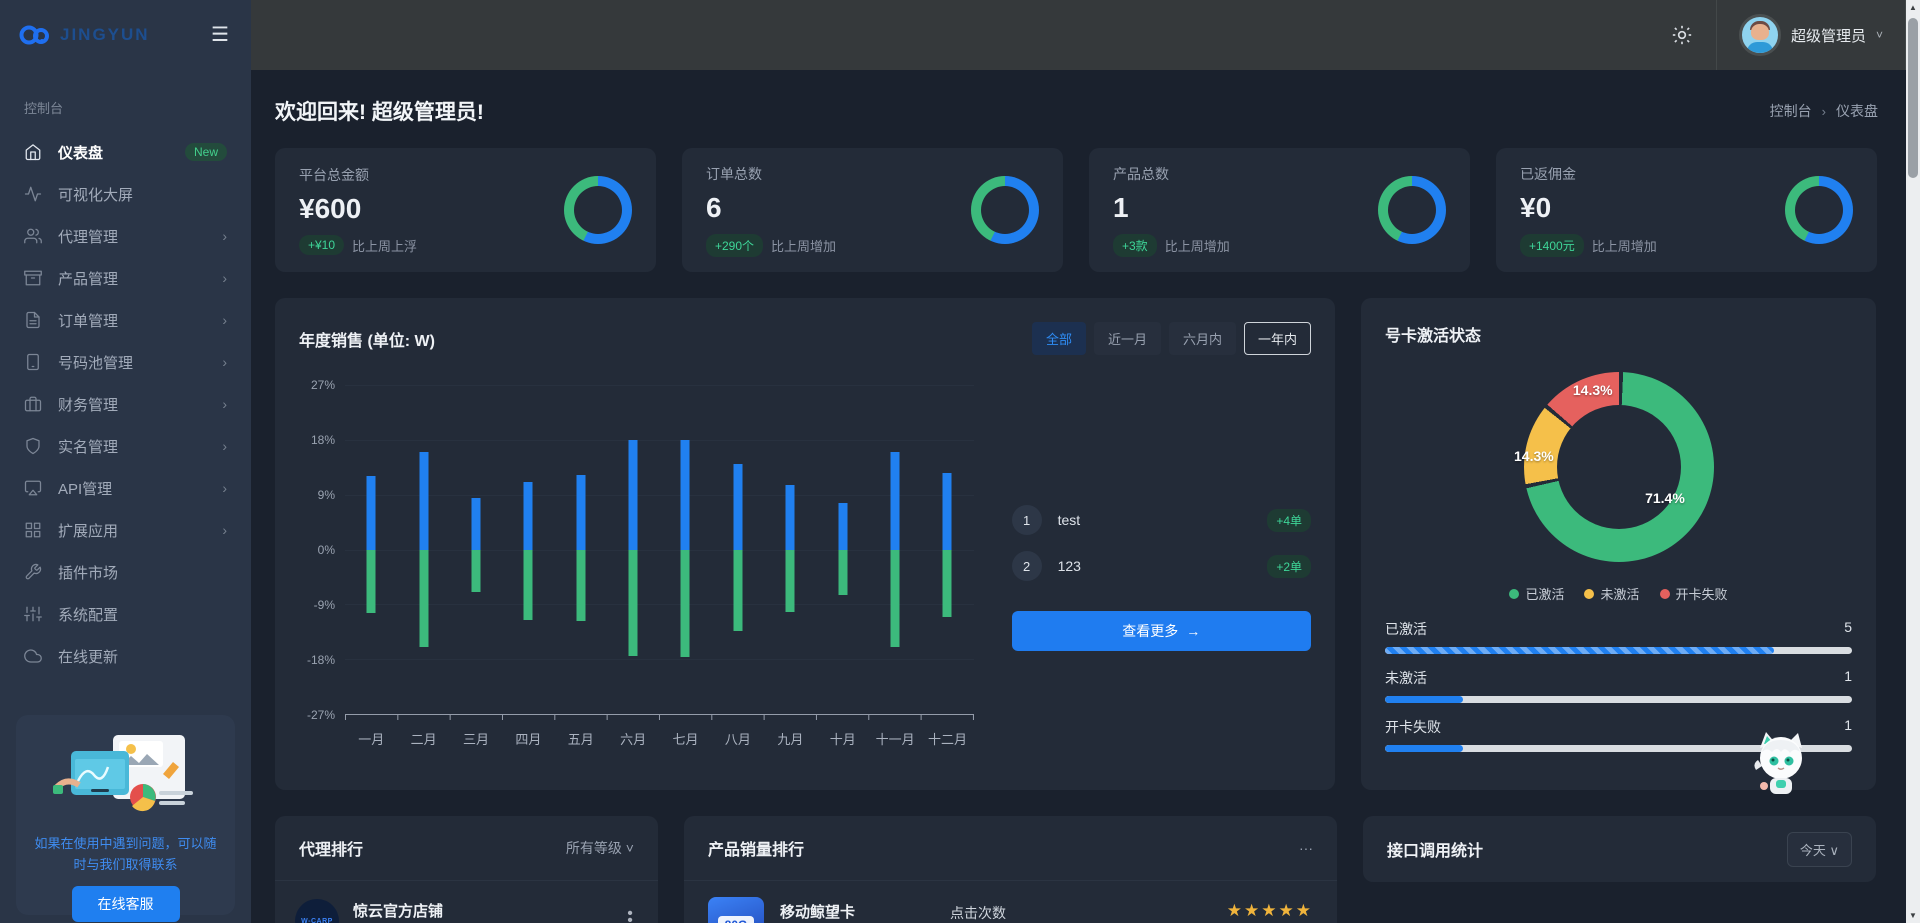 The height and width of the screenshot is (923, 1920). What do you see at coordinates (1913, 461) in the screenshot?
I see `page-scrollbar: ▲ ▼` at bounding box center [1913, 461].